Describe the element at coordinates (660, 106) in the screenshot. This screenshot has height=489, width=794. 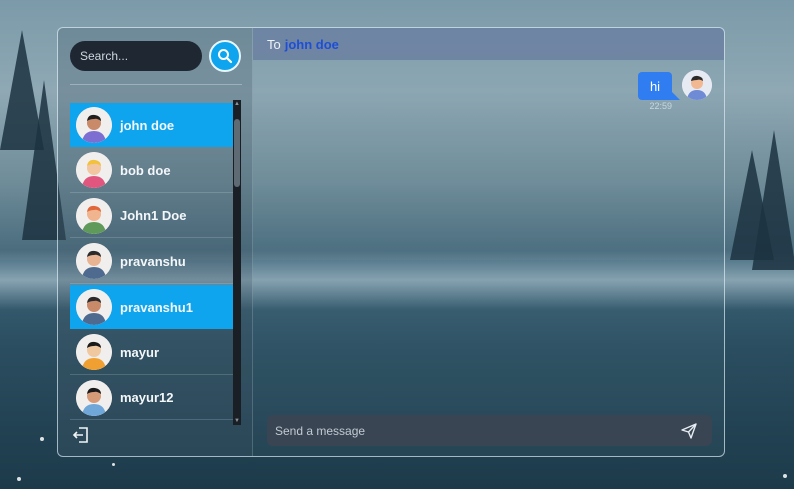
I see `message-time: 22:59` at that location.